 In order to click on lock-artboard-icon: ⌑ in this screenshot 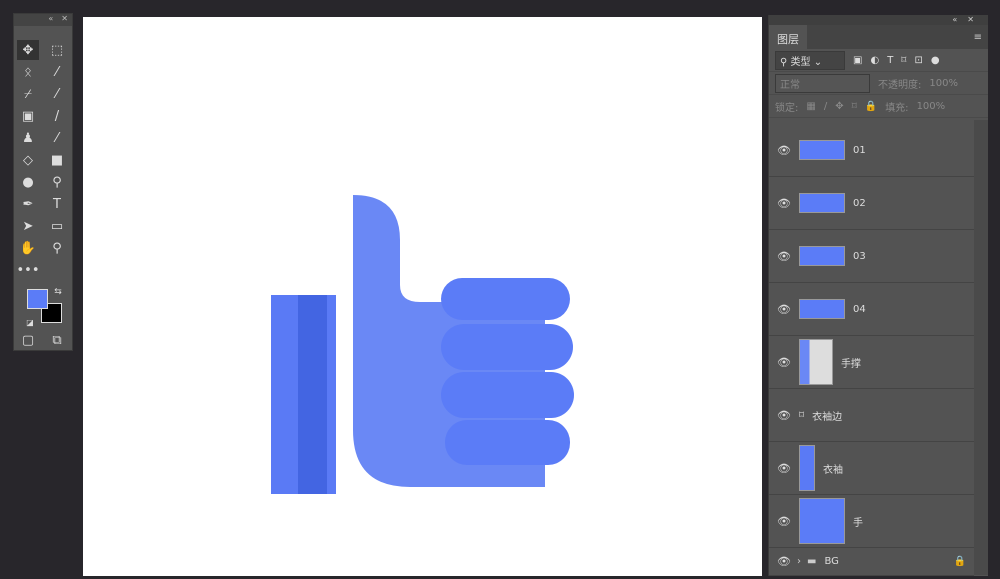, I will do `click(854, 106)`.